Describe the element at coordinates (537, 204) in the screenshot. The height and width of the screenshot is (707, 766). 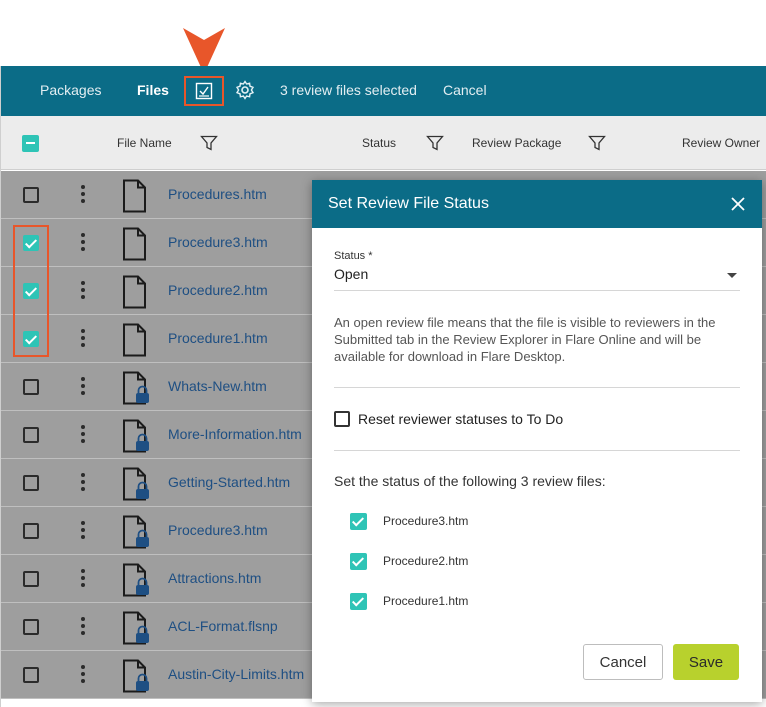
I see `dialog-header: Set Review File Status` at that location.